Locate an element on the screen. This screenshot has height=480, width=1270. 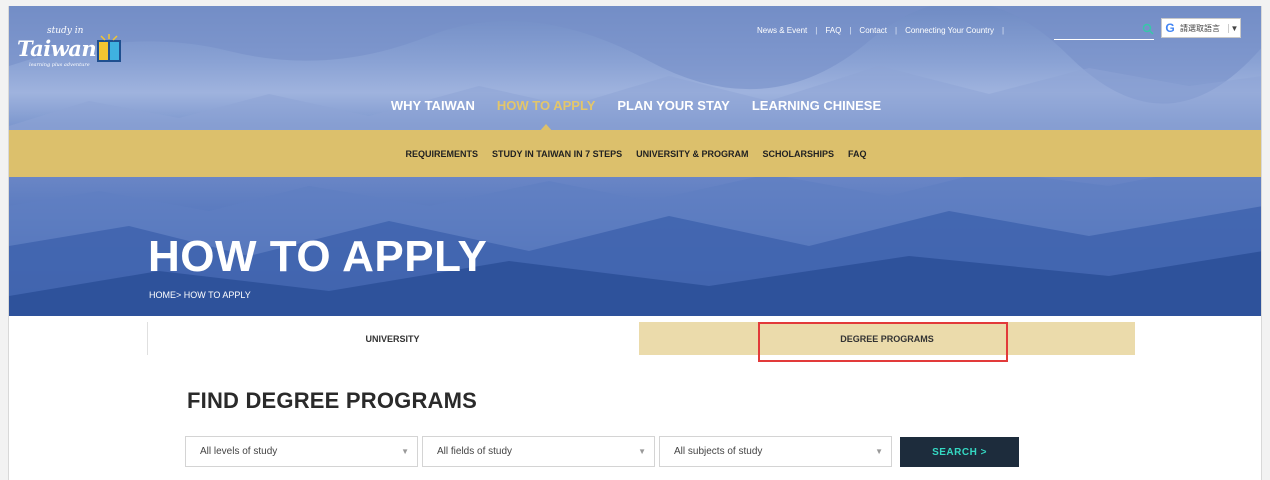
highlight-box is located at coordinates (883, 342).